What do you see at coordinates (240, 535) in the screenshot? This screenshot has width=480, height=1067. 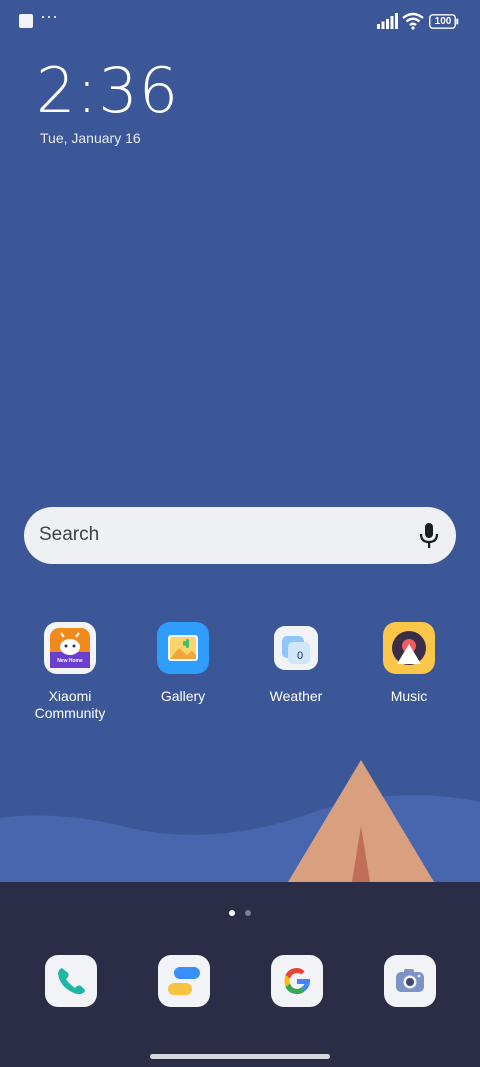 I see `search-bar: Search` at bounding box center [240, 535].